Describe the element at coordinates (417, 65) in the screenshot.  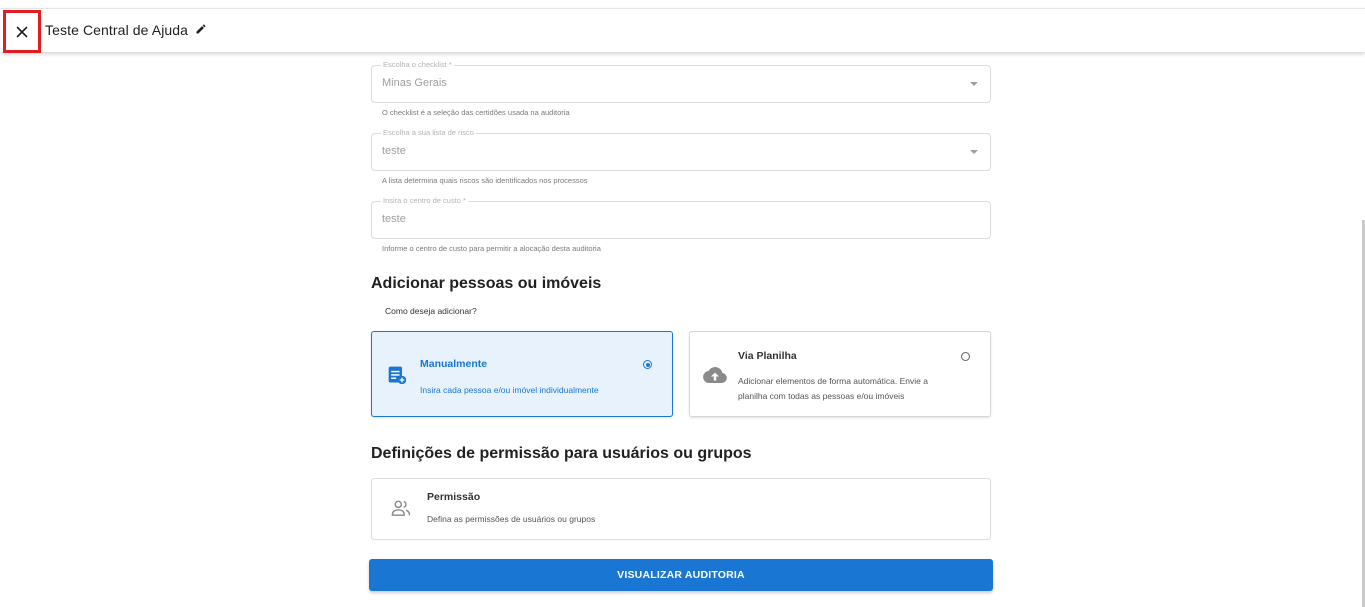
I see `checklist-label: Escolha o checklist *` at that location.